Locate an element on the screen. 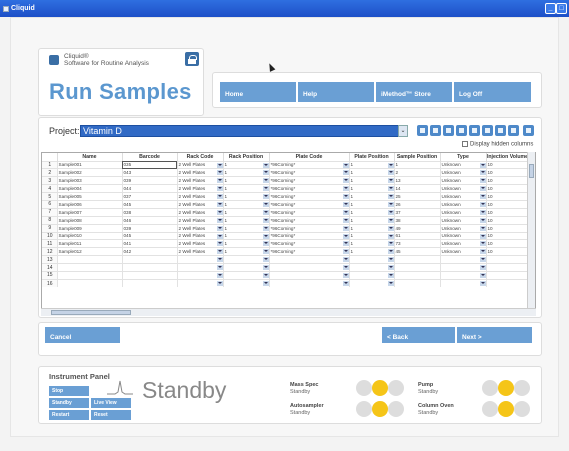 This screenshot has width=569, height=451. nav-help-button: Help is located at coordinates (336, 92).